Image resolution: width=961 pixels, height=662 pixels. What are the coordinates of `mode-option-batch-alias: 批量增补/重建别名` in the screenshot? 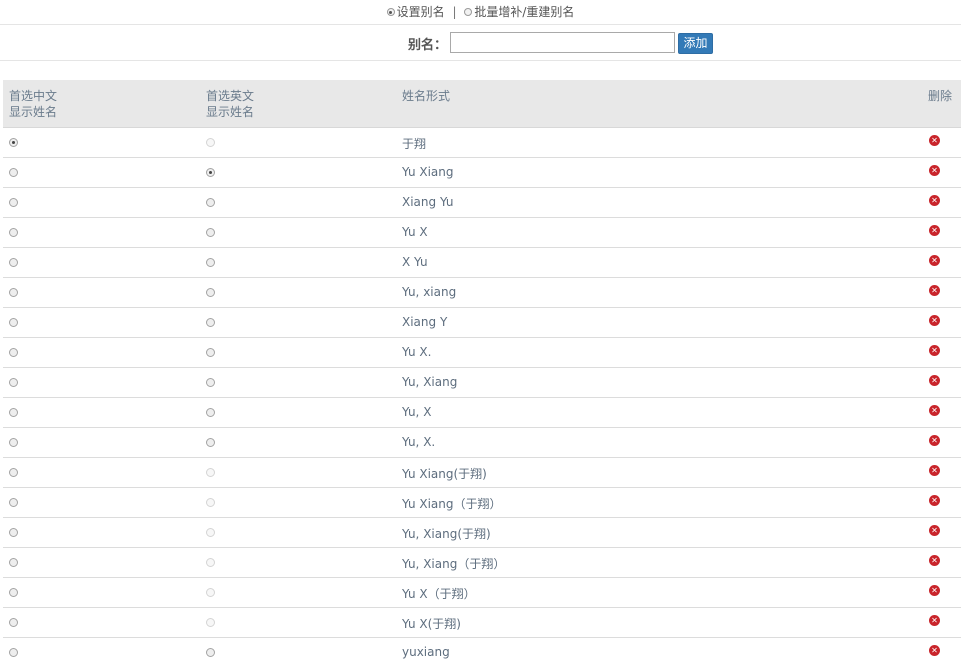 It's located at (519, 12).